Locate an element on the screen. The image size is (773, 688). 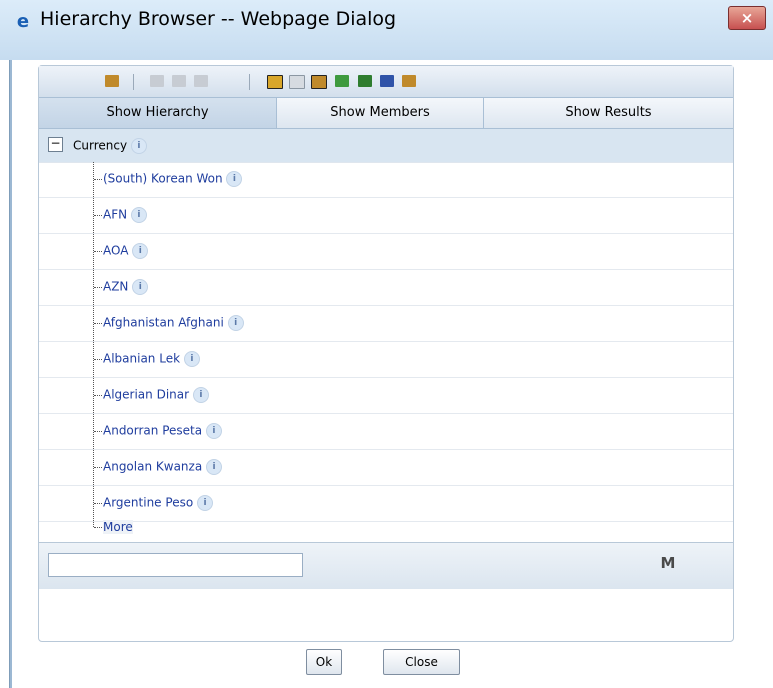
tree-item-label: AFN i is located at coordinates (125, 215).